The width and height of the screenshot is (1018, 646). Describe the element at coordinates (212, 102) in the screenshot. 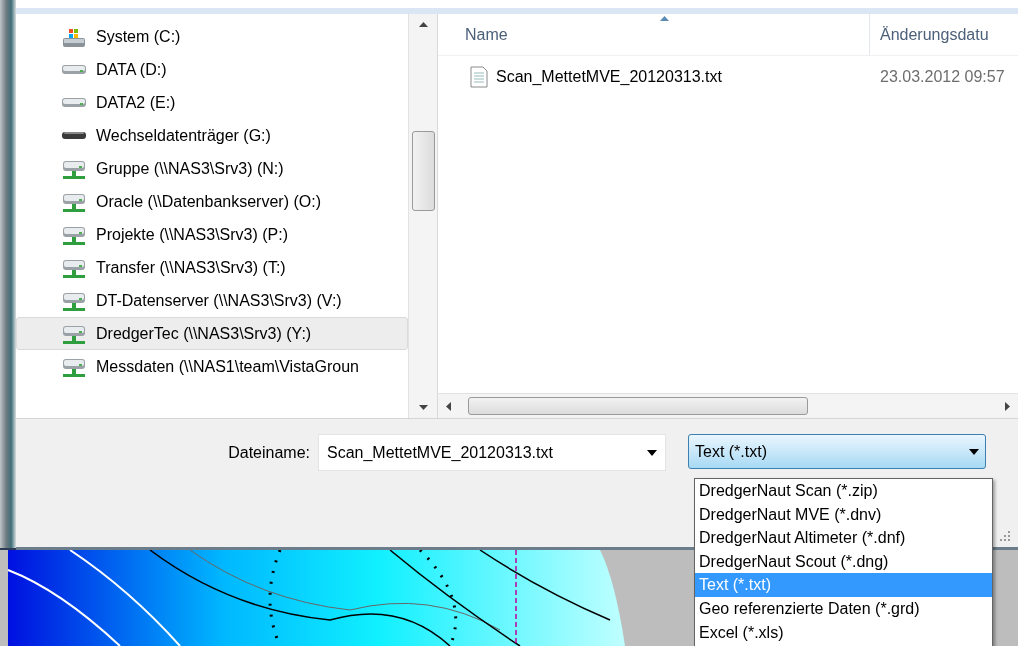

I see `nav-item: DATA2 (E:)` at that location.